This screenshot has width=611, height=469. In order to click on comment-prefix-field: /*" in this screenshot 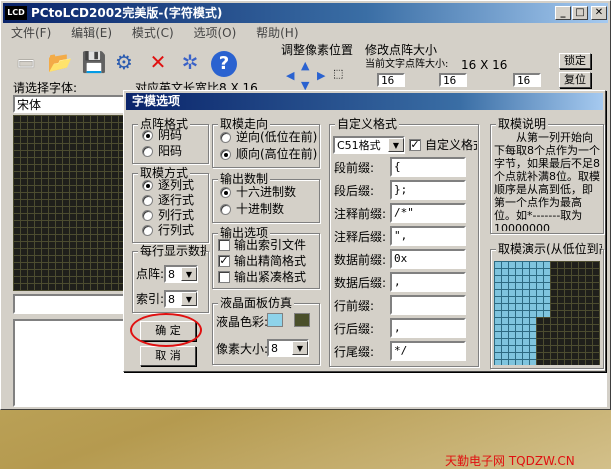, I will do `click(428, 213)`.